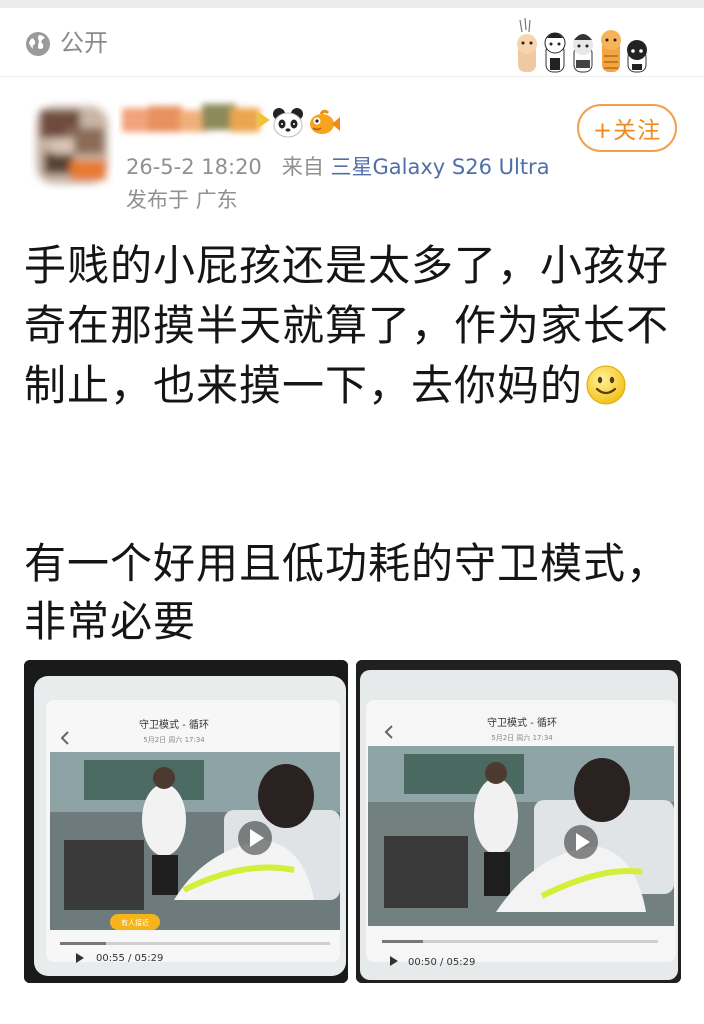 The height and width of the screenshot is (1024, 704). What do you see at coordinates (72, 144) in the screenshot?
I see `avatar` at bounding box center [72, 144].